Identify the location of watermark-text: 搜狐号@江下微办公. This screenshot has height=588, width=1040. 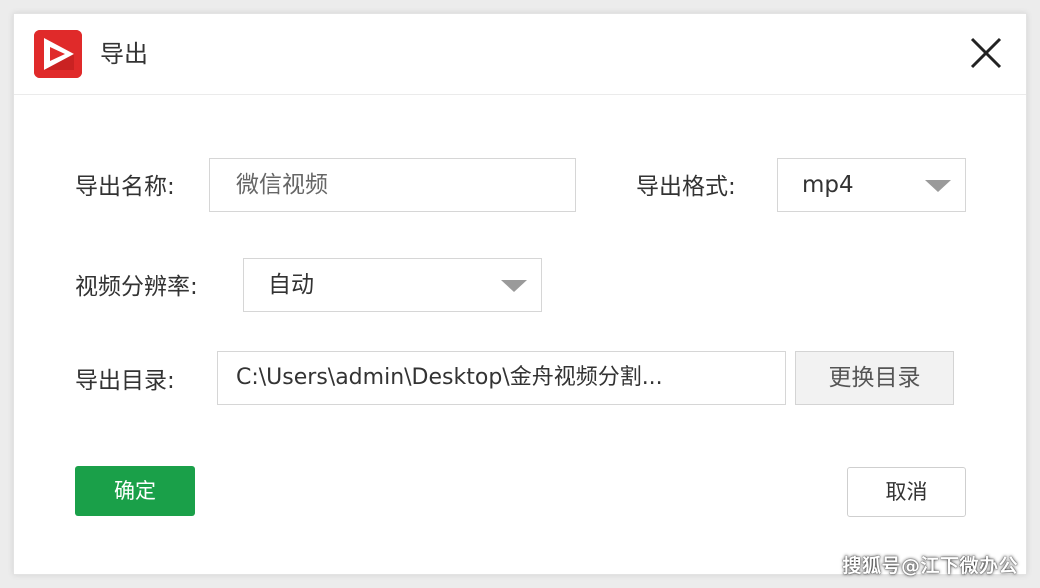
(930, 566).